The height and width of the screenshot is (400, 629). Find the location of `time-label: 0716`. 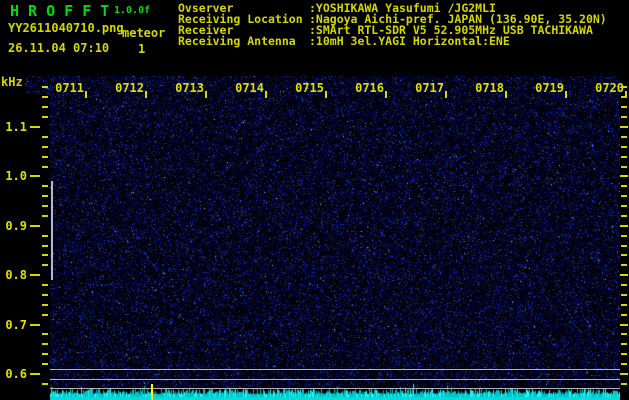

time-label: 0716 is located at coordinates (369, 88).